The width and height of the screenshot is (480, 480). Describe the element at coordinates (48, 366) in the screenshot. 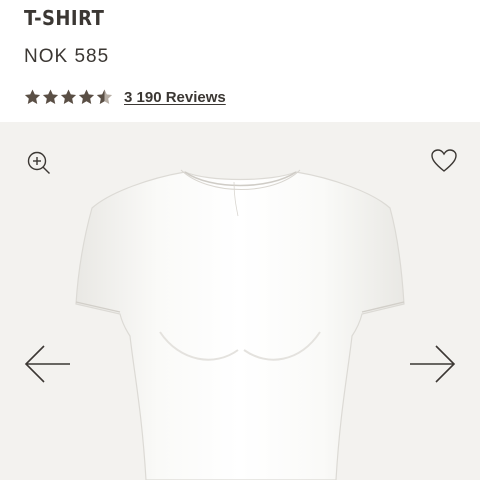

I see `arrow-left-icon` at that location.